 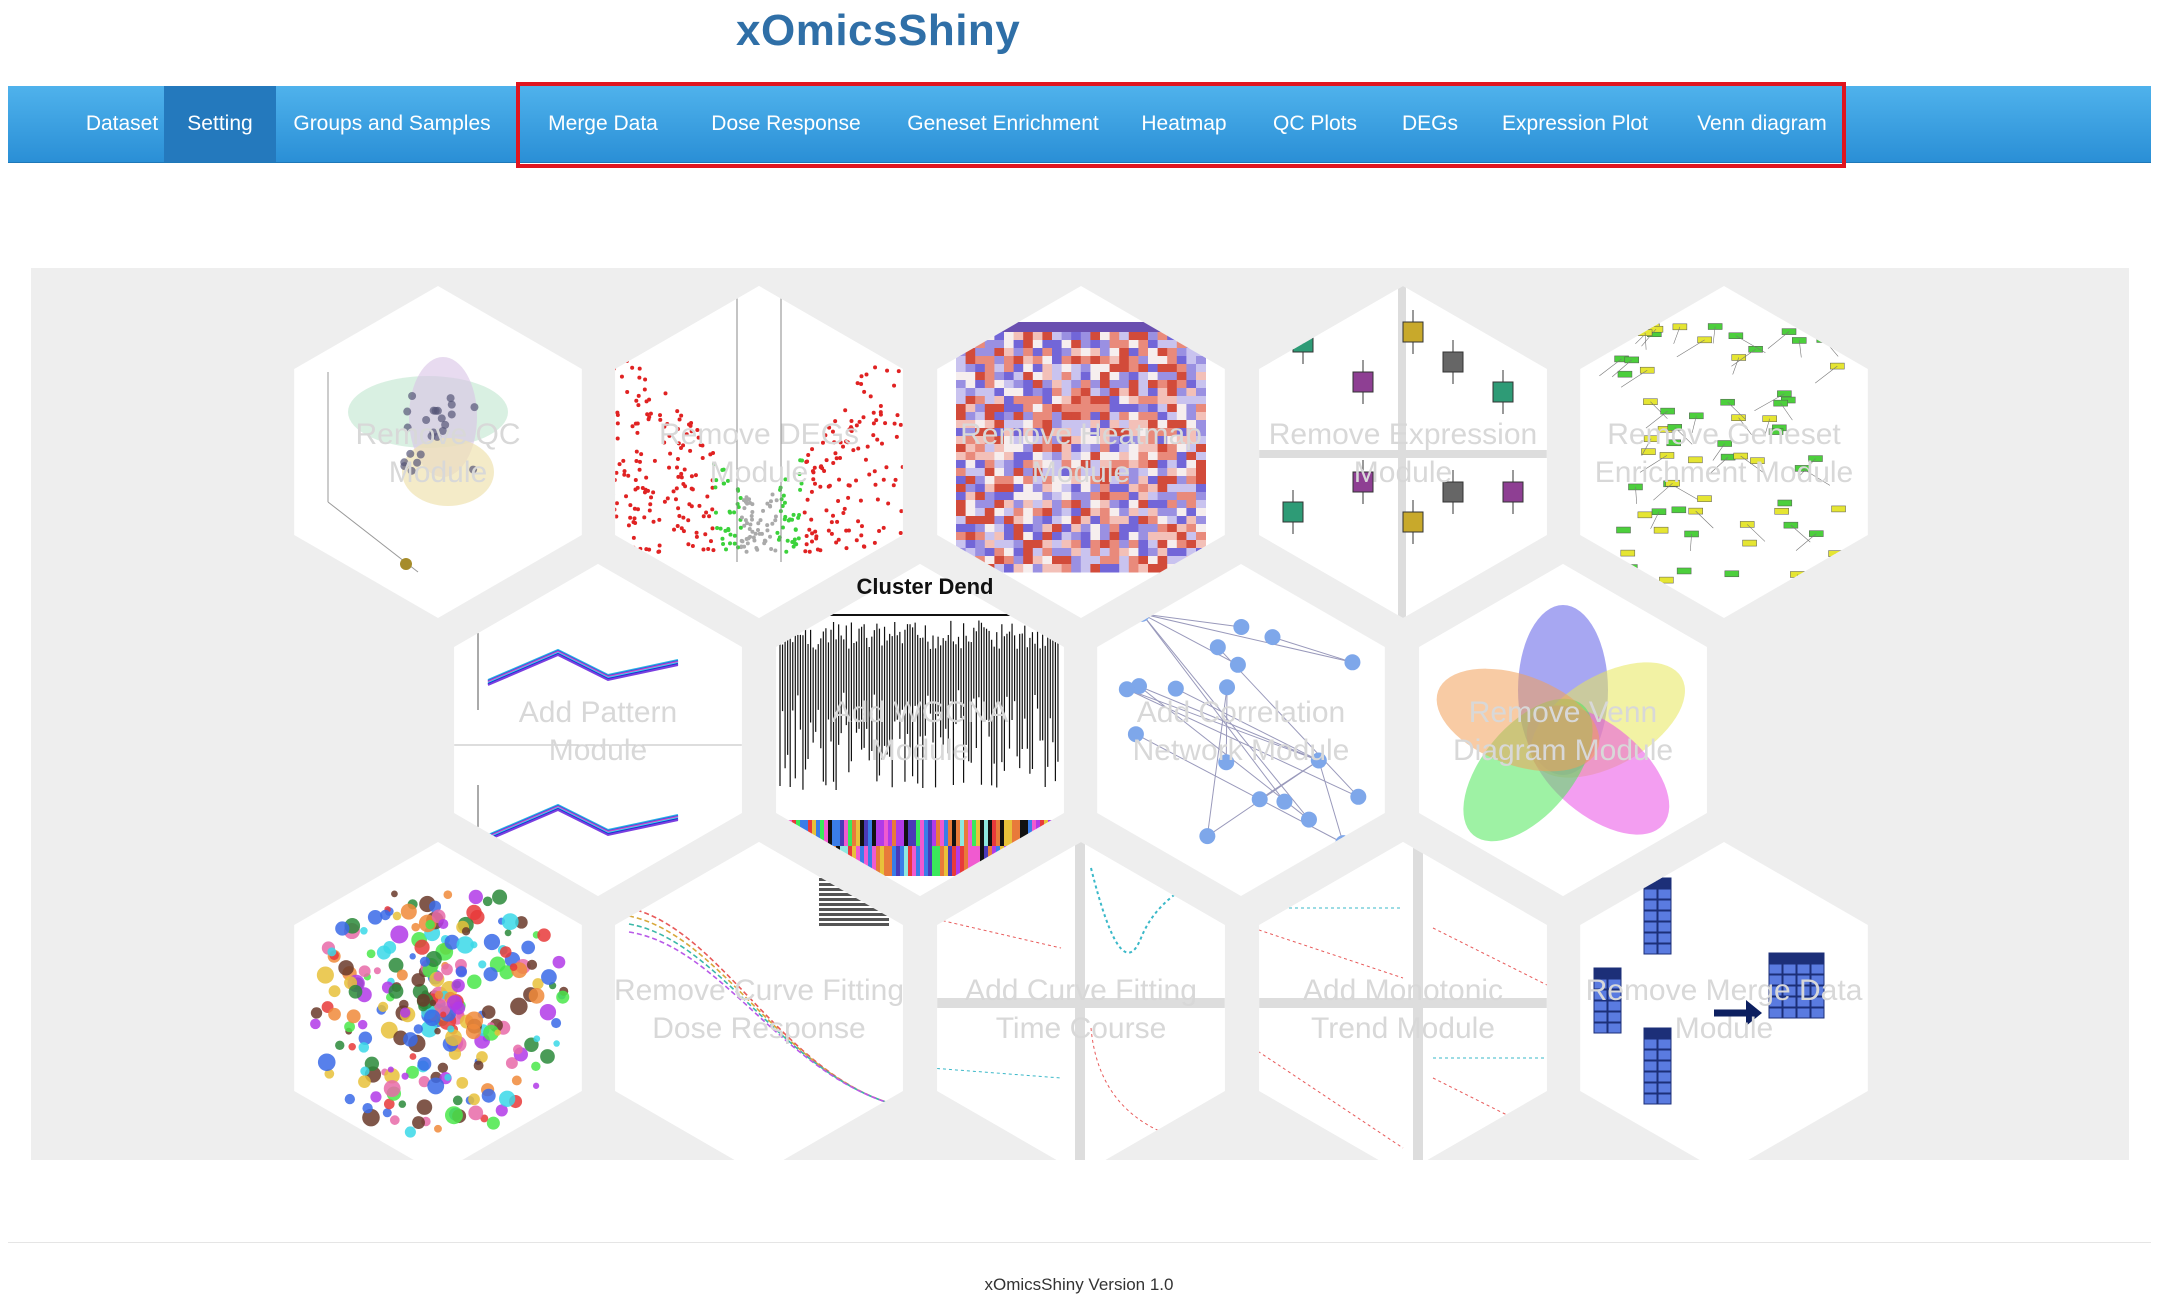 What do you see at coordinates (1403, 434) in the screenshot?
I see `module-label: Remove Expression` at bounding box center [1403, 434].